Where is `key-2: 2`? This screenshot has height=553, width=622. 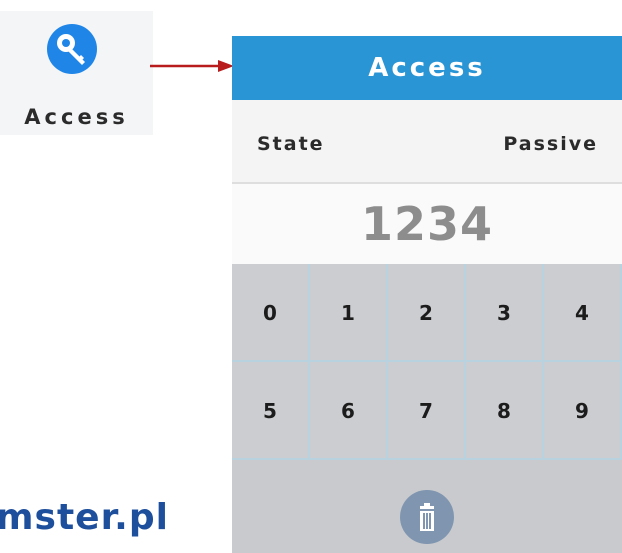 key-2: 2 is located at coordinates (427, 313).